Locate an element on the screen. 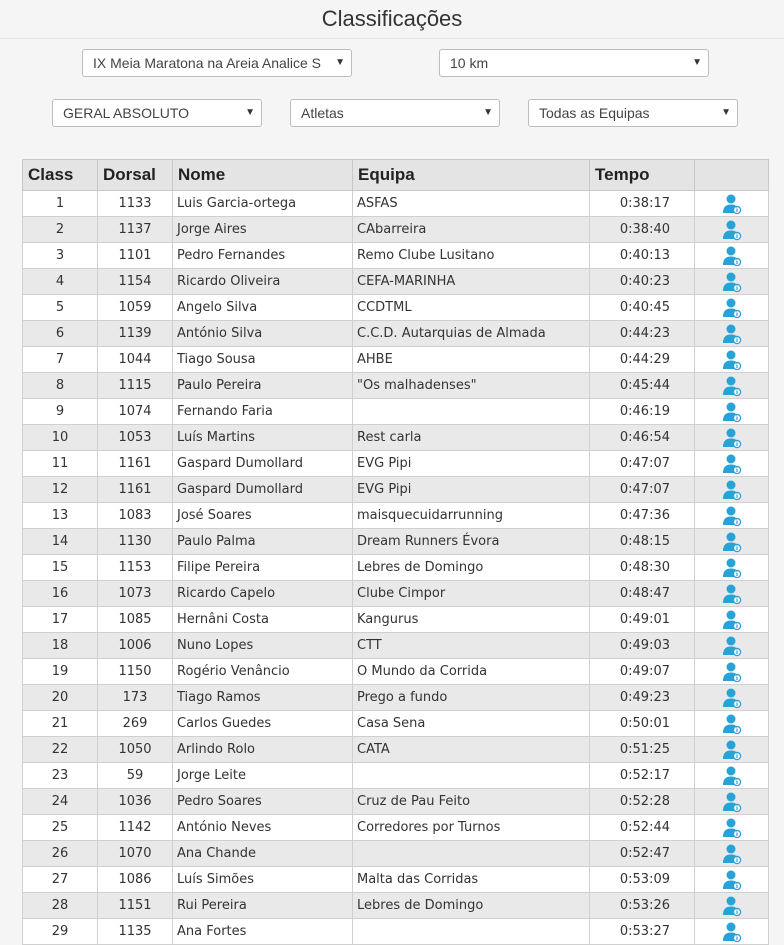  cell-tempo: 0:40:13 is located at coordinates (642, 255).